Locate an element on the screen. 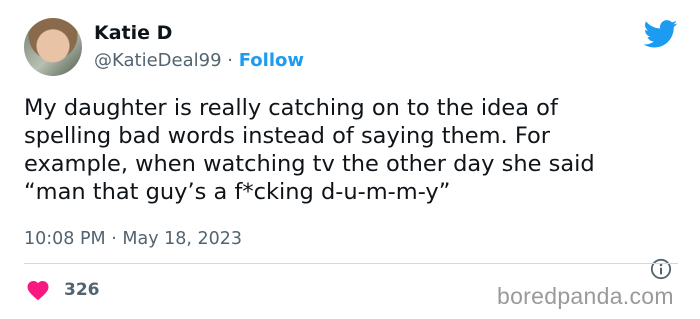  tweet-meta: 10:08 PM · May 18, 2023 is located at coordinates (133, 239).